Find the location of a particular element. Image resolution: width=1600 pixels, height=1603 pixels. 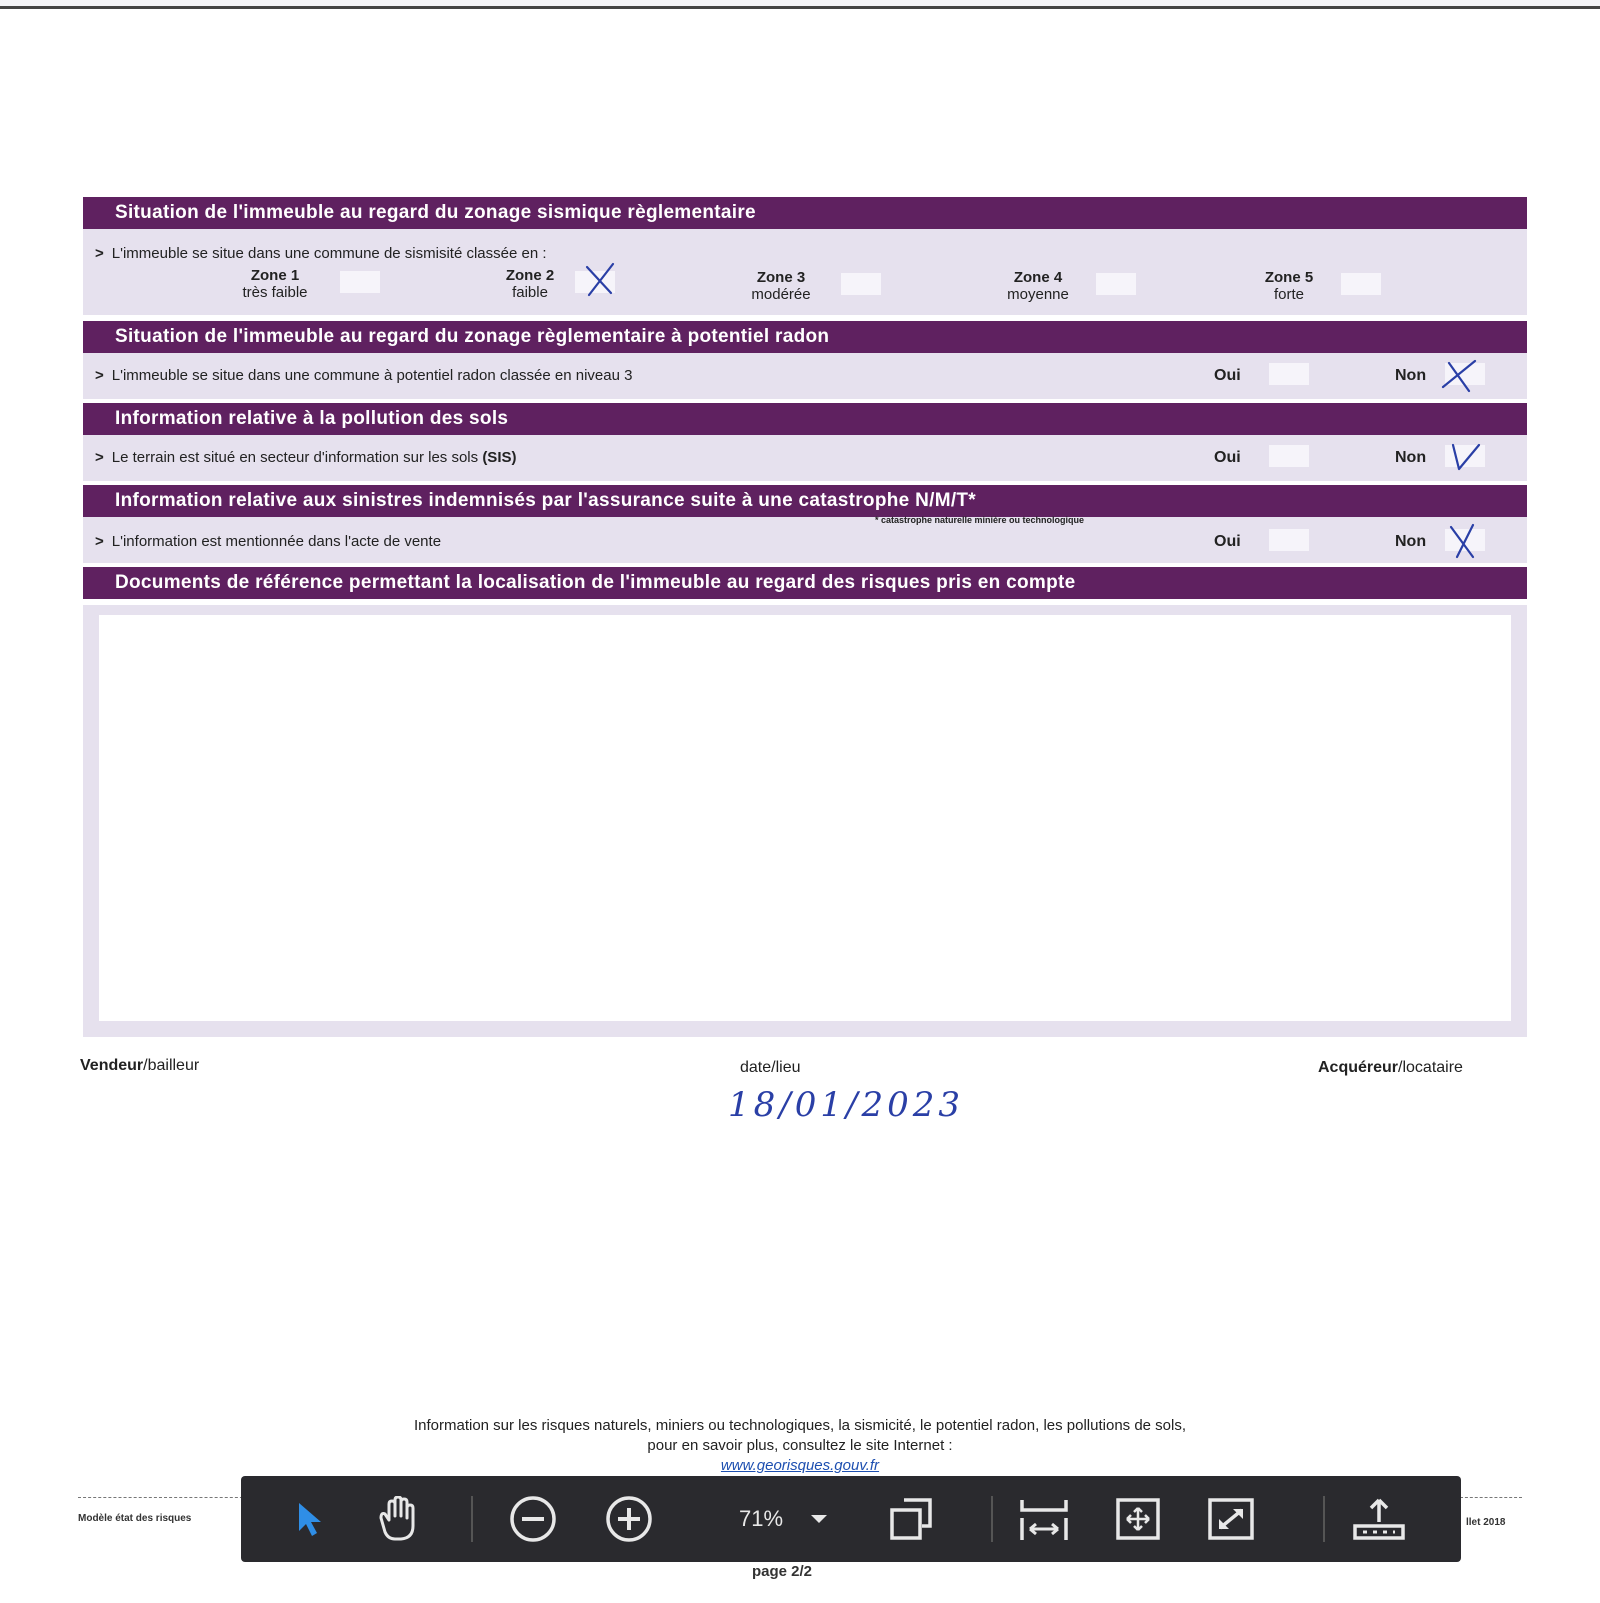

footer-divider-left is located at coordinates (163, 1497).